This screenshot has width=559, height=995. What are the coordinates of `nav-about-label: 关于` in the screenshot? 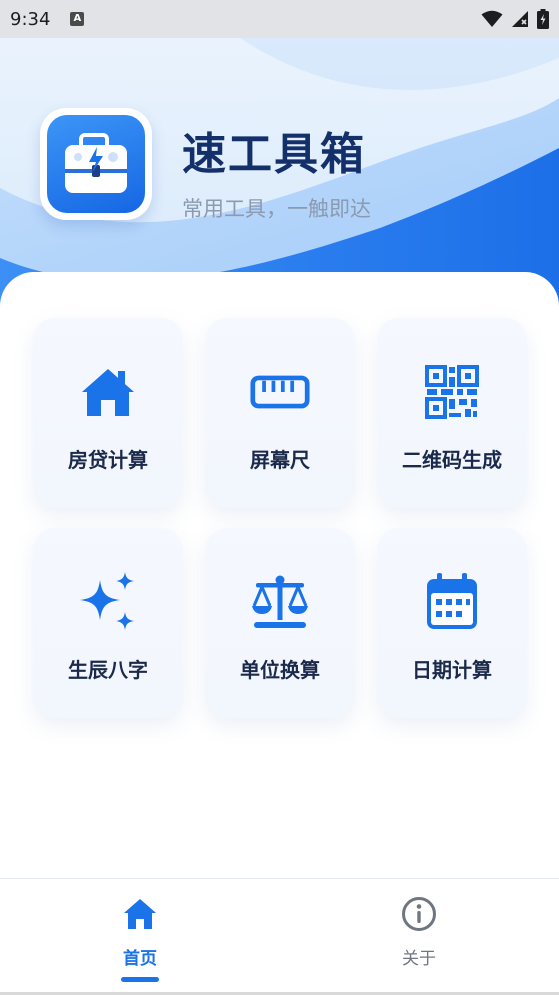 It's located at (419, 959).